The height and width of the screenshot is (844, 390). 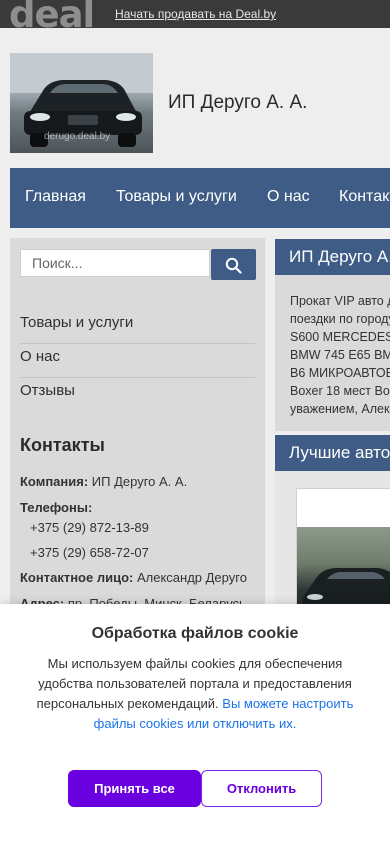 I want to click on nav-item-about: О нас, so click(x=288, y=197).